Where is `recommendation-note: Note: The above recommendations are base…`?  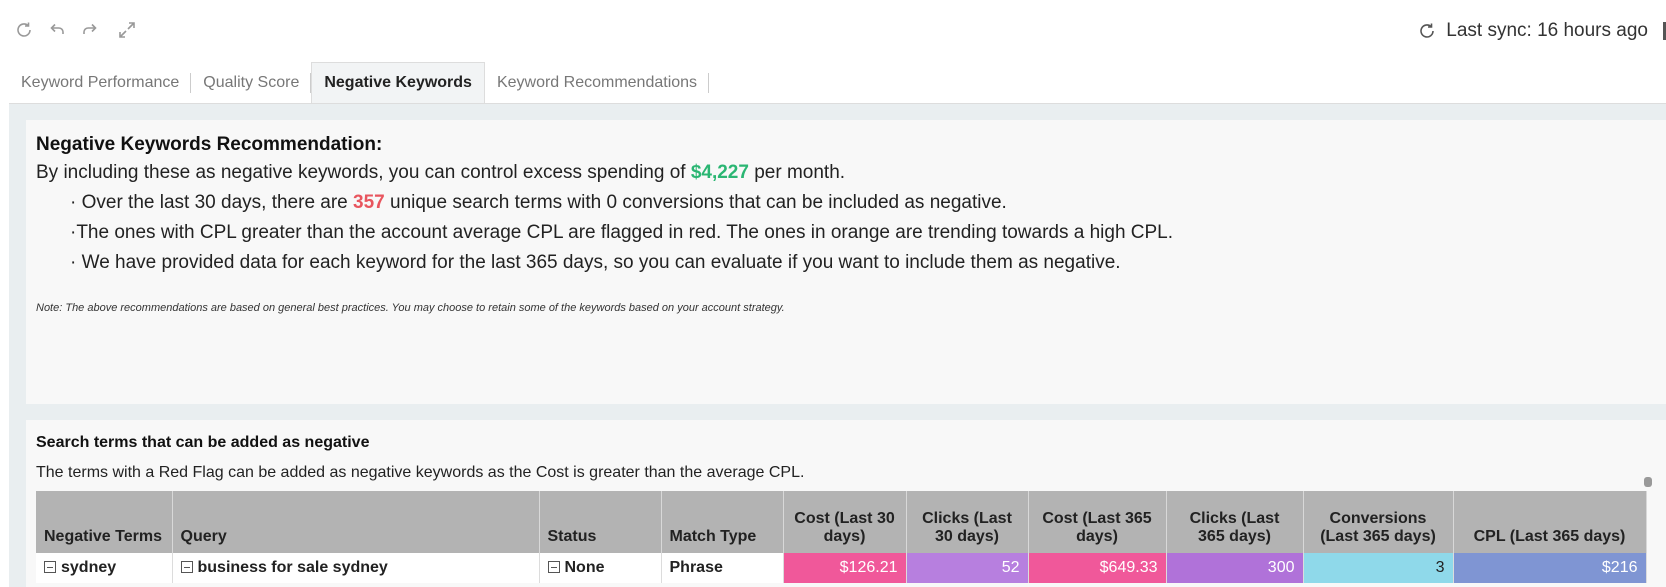
recommendation-note: Note: The above recommendations are base… is located at coordinates (410, 308).